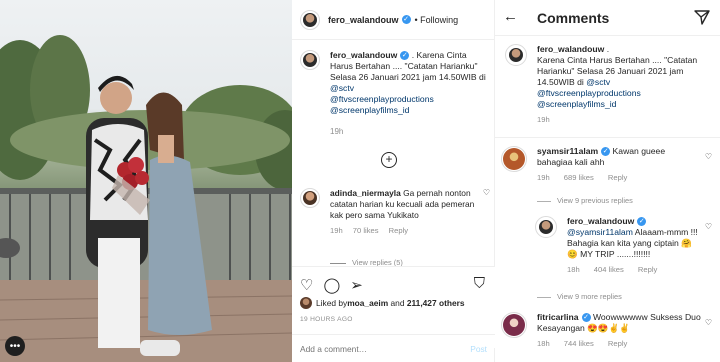 This screenshot has width=720, height=362. I want to click on post-timestamp: 19 HOURS AGO, so click(326, 319).